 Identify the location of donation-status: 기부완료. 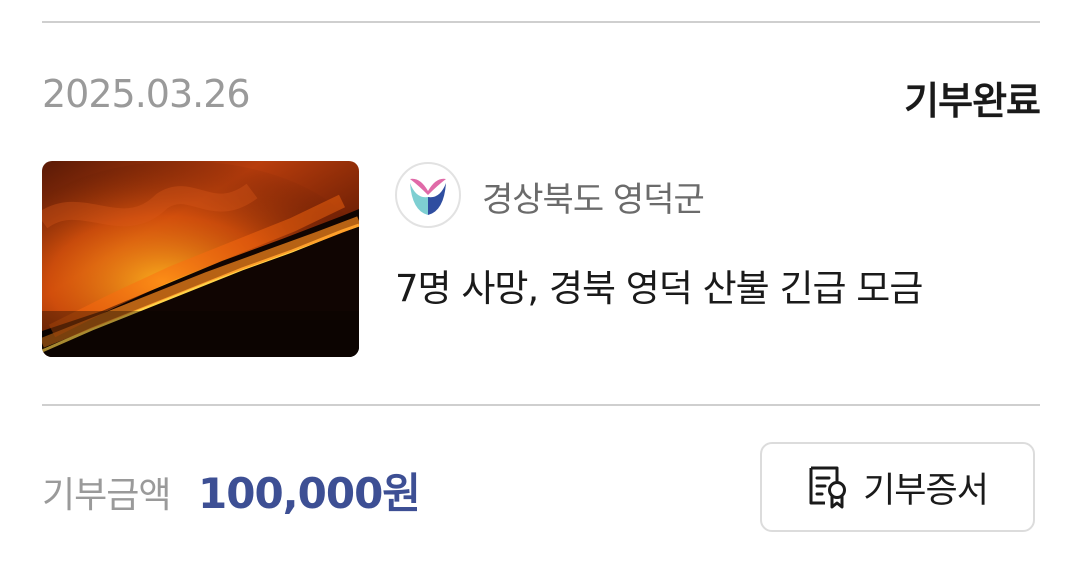
(972, 101).